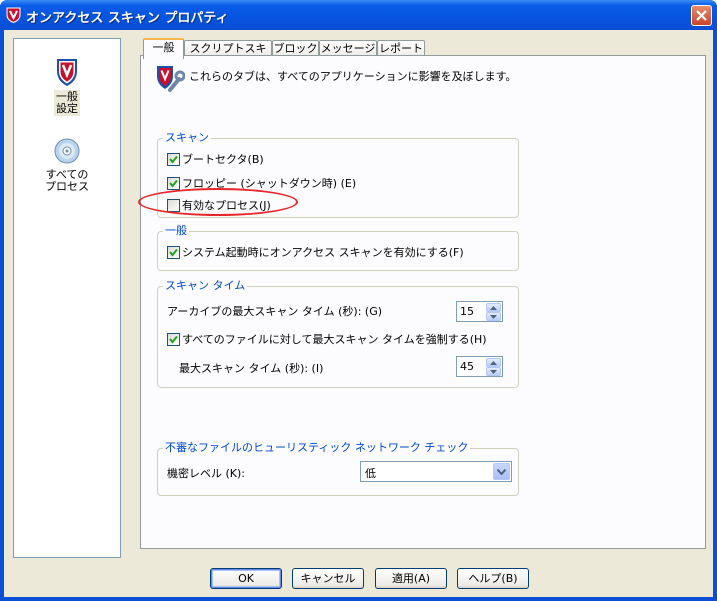 The width and height of the screenshot is (717, 601). I want to click on close-icon, so click(701, 15).